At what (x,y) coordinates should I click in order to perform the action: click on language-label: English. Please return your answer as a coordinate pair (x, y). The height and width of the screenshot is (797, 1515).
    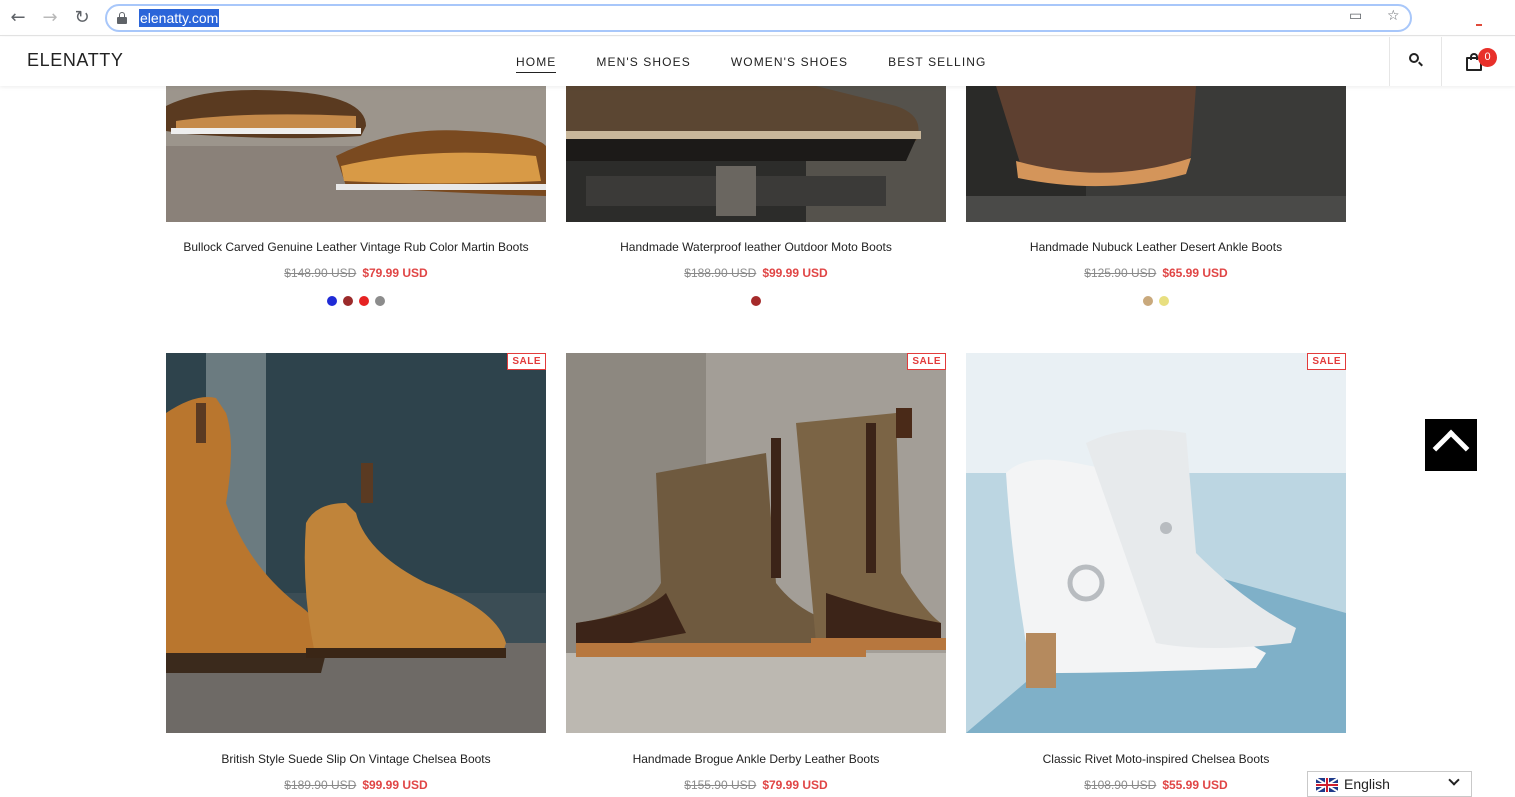
    Looking at the image, I should click on (1367, 784).